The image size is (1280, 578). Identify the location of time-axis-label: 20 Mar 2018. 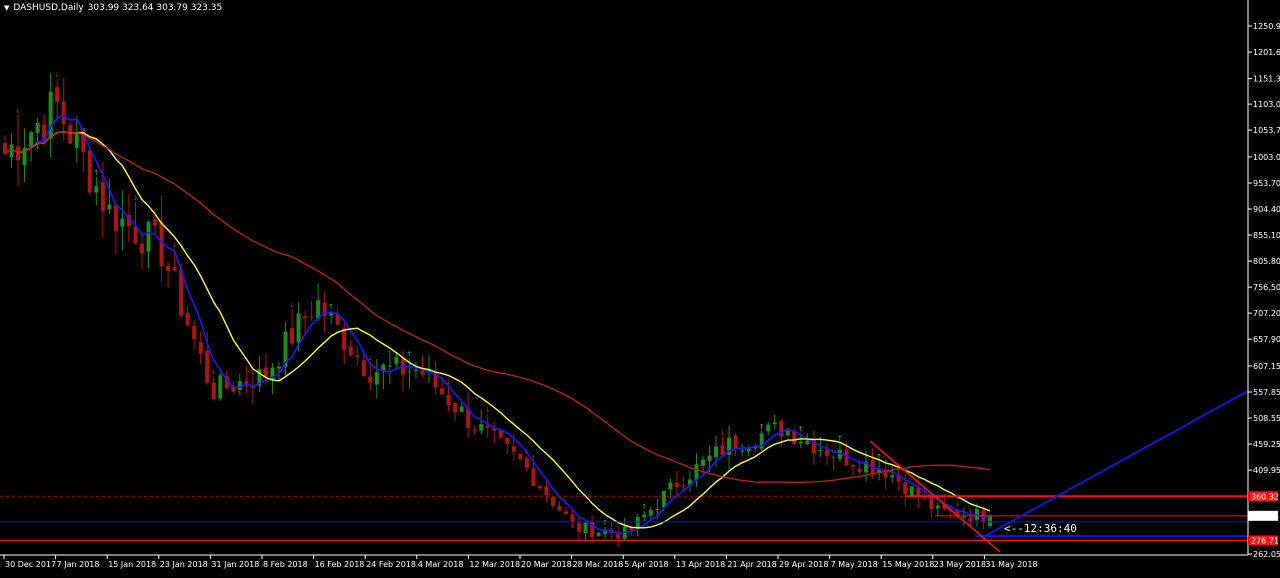
(546, 564).